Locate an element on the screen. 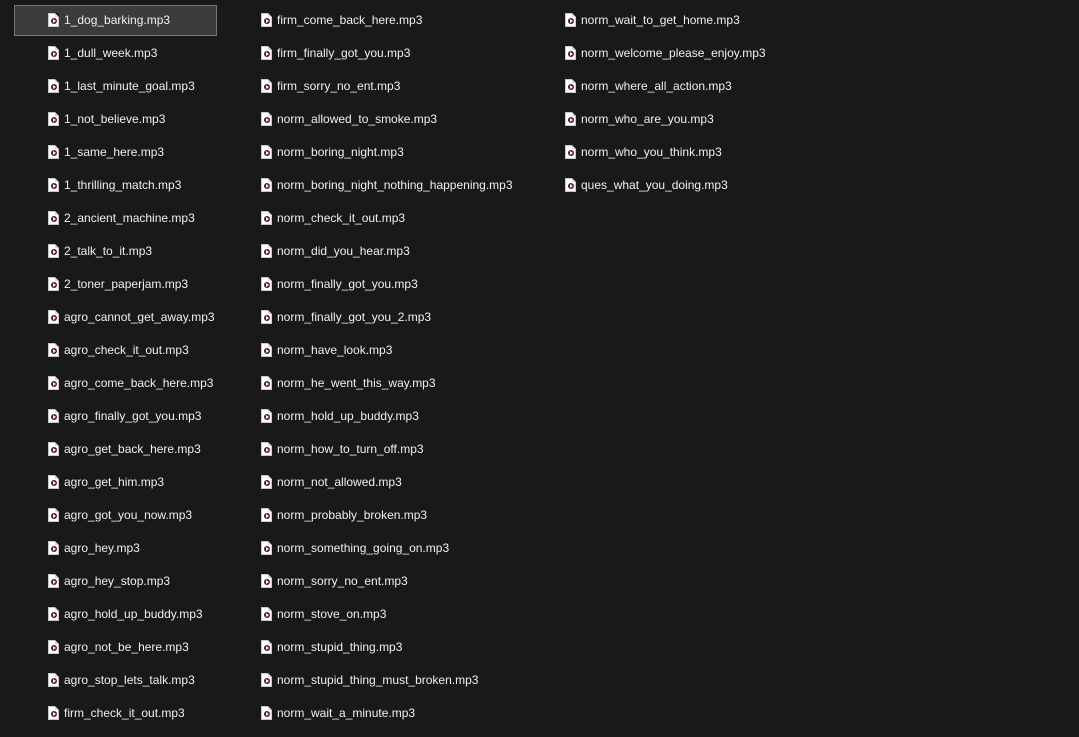 Image resolution: width=1079 pixels, height=737 pixels. file-item: norm_finally_got_you_2.mp3 is located at coordinates (329, 317).